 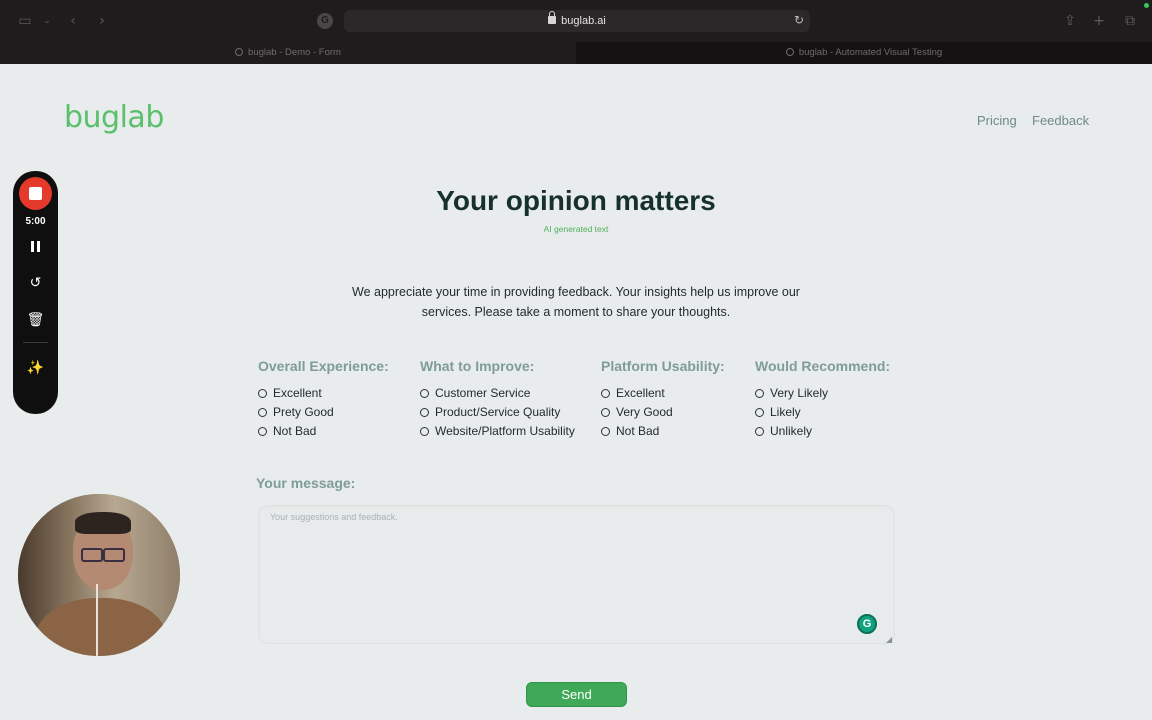 I want to click on send-button: Send, so click(x=576, y=694).